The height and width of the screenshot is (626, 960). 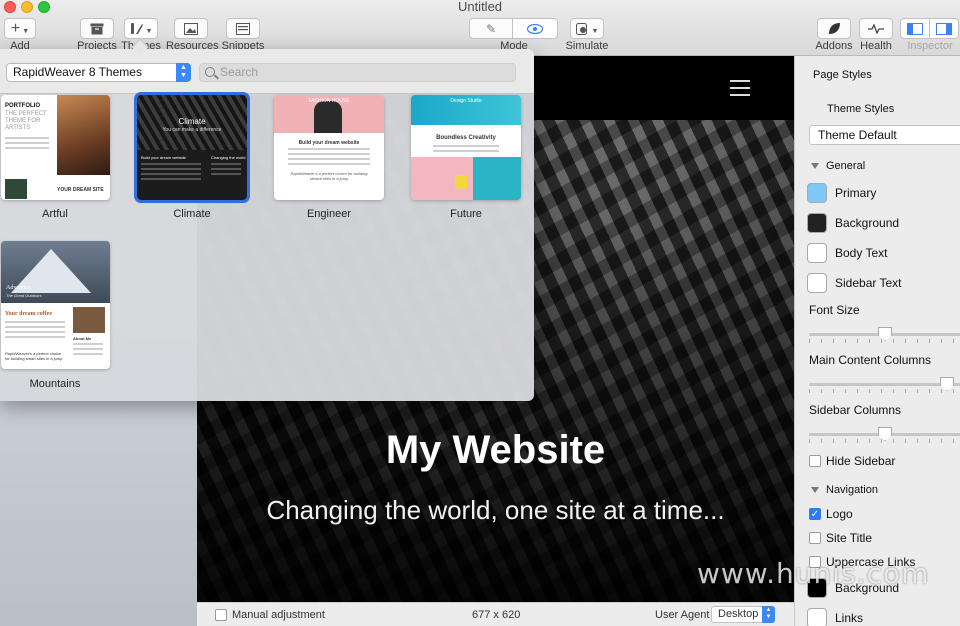 I want to click on climate-tag-2: Changing the world, so click(x=228, y=157).